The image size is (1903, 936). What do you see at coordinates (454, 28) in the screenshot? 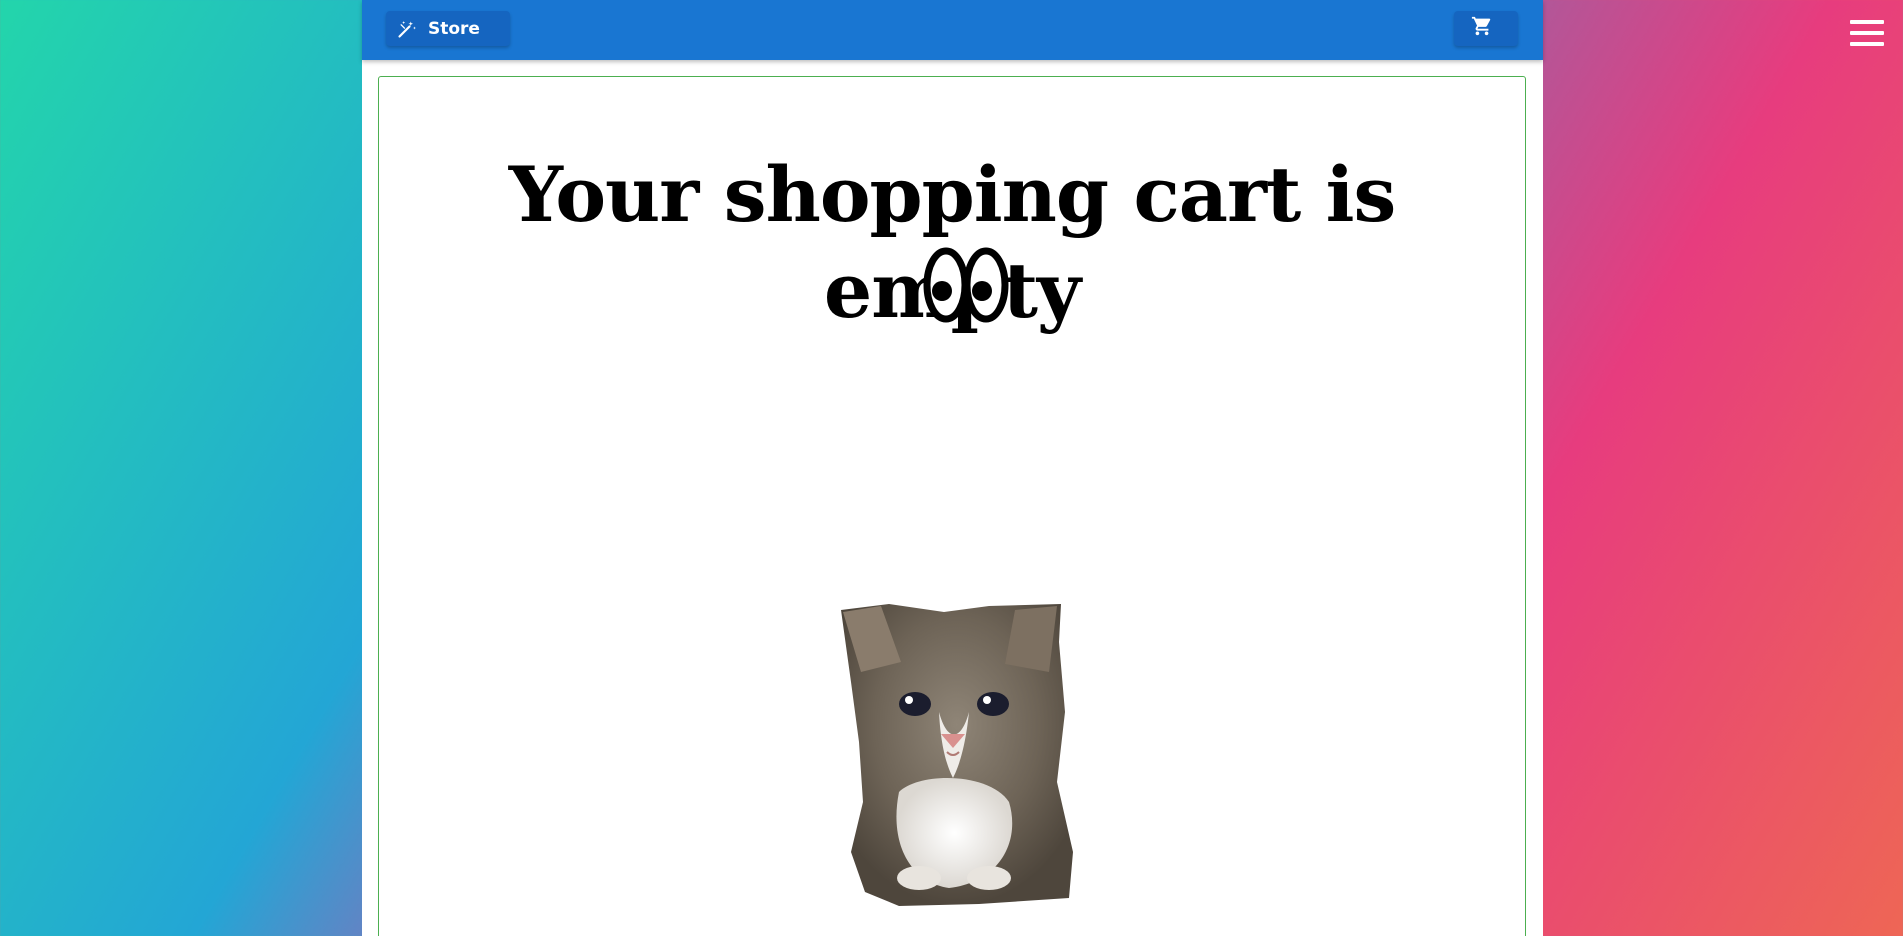
I see `store-button-label: Store` at bounding box center [454, 28].